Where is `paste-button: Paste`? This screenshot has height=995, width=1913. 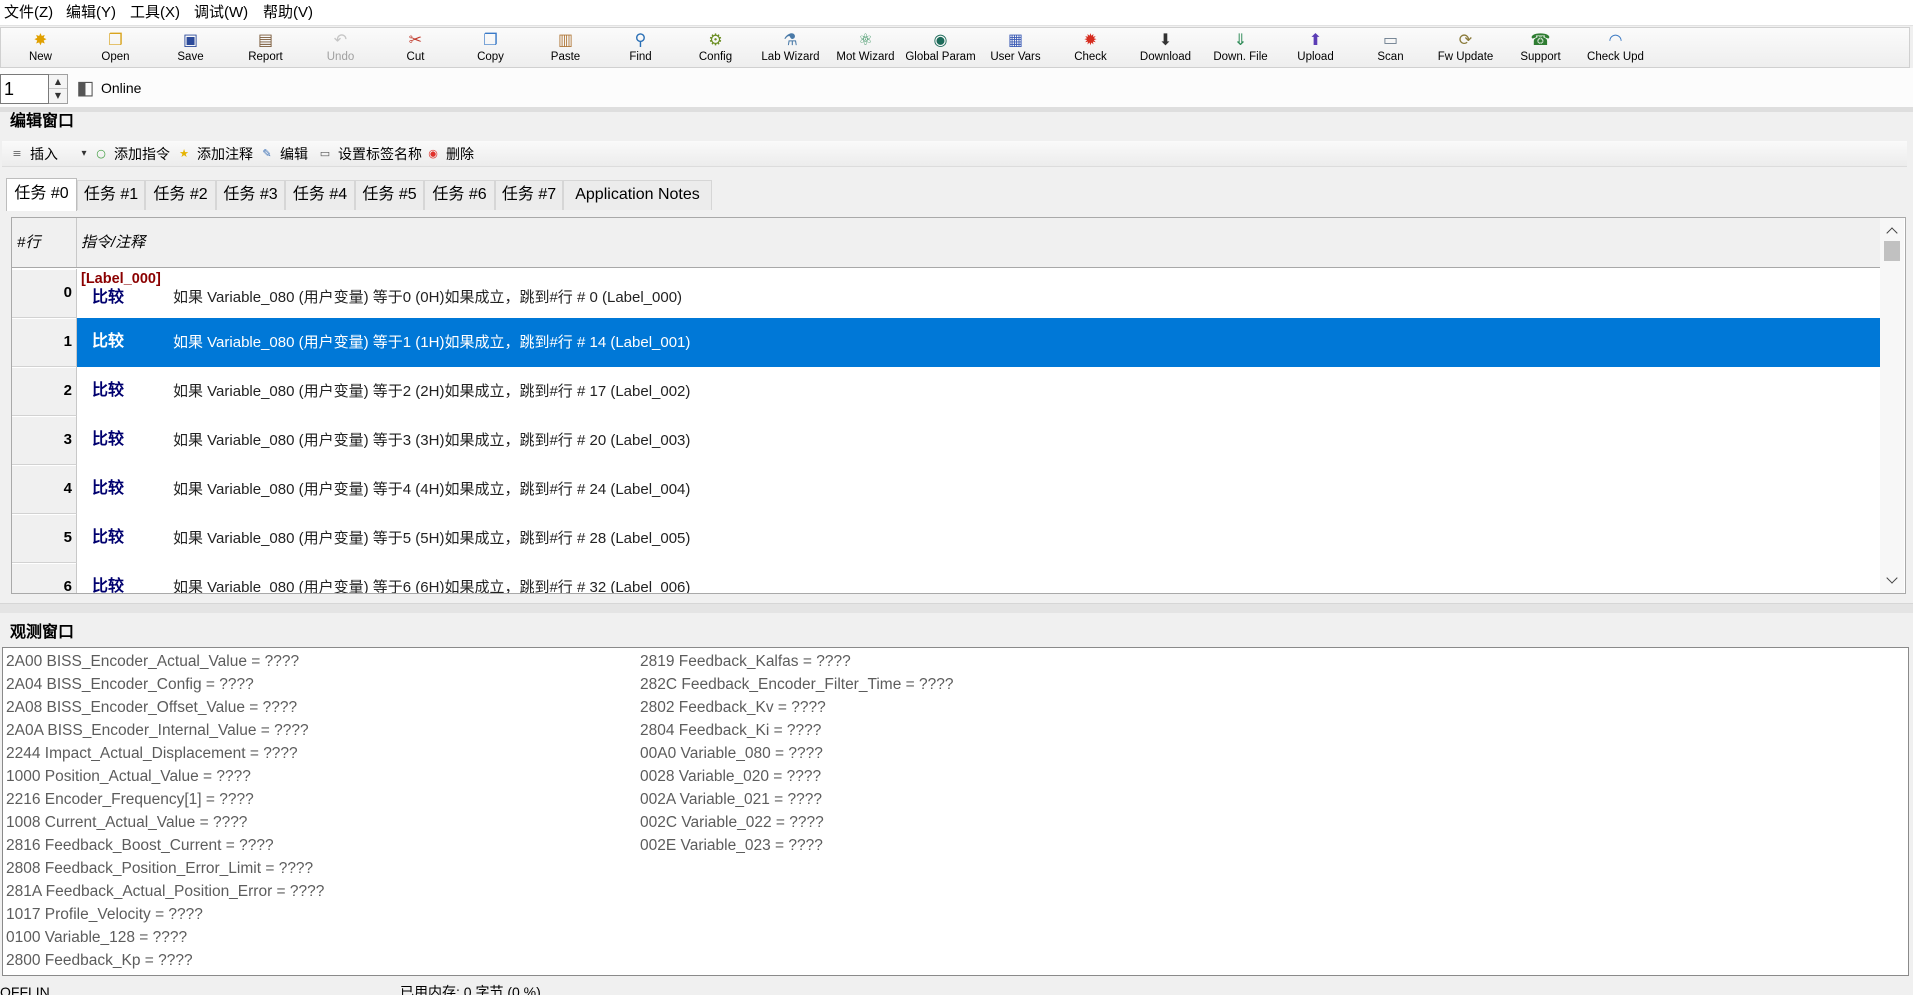 paste-button: Paste is located at coordinates (565, 47).